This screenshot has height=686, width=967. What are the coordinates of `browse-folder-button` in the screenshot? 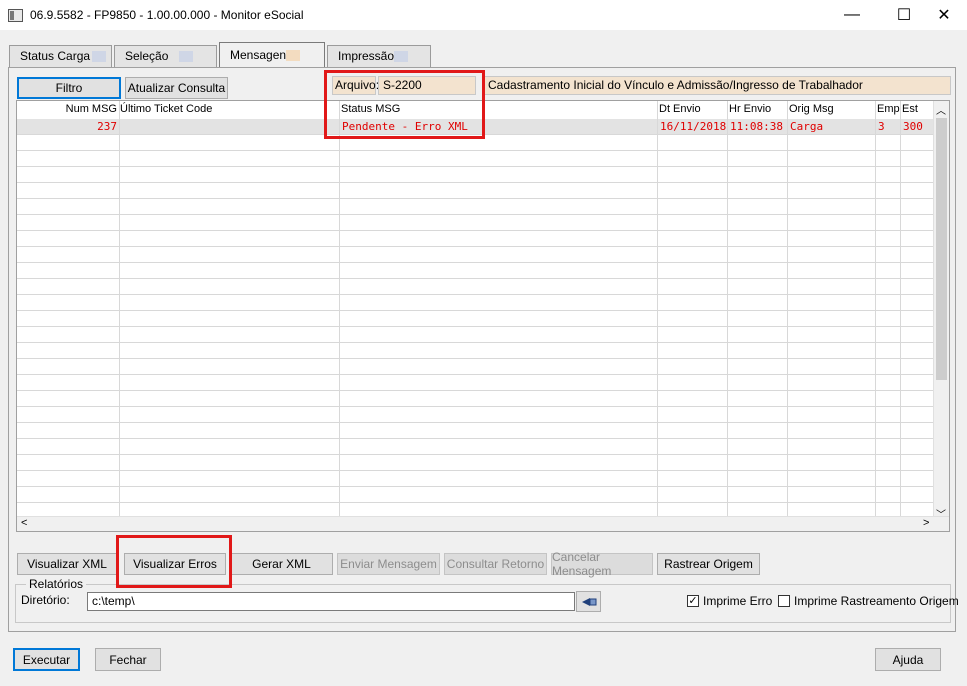 It's located at (588, 601).